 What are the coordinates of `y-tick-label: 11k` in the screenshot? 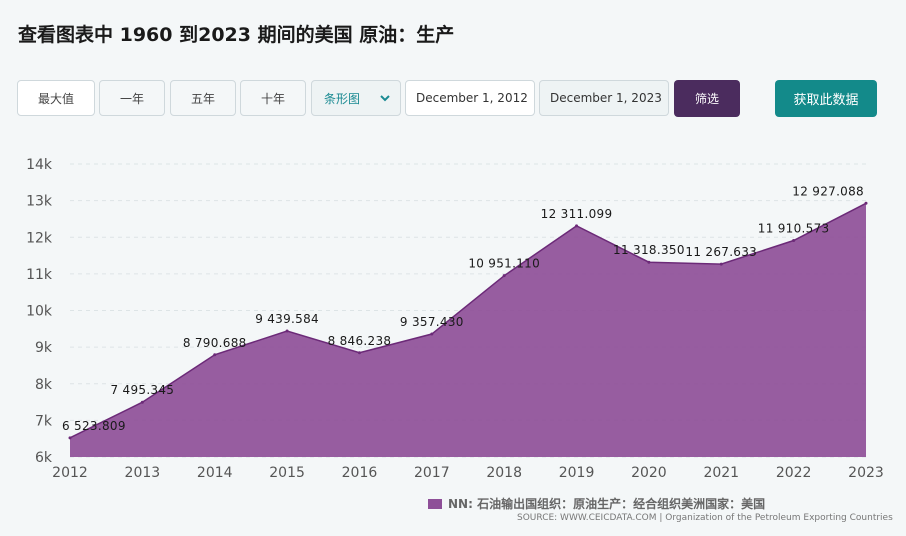 It's located at (39, 275).